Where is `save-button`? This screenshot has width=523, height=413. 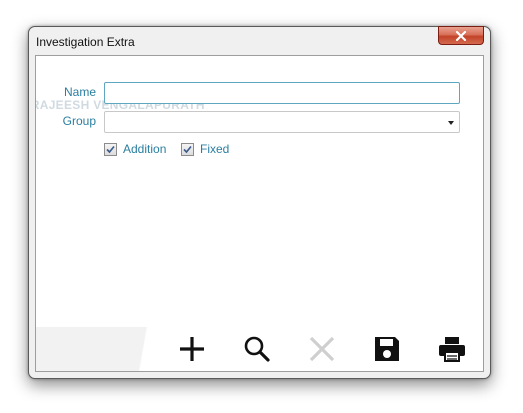 save-button is located at coordinates (387, 349).